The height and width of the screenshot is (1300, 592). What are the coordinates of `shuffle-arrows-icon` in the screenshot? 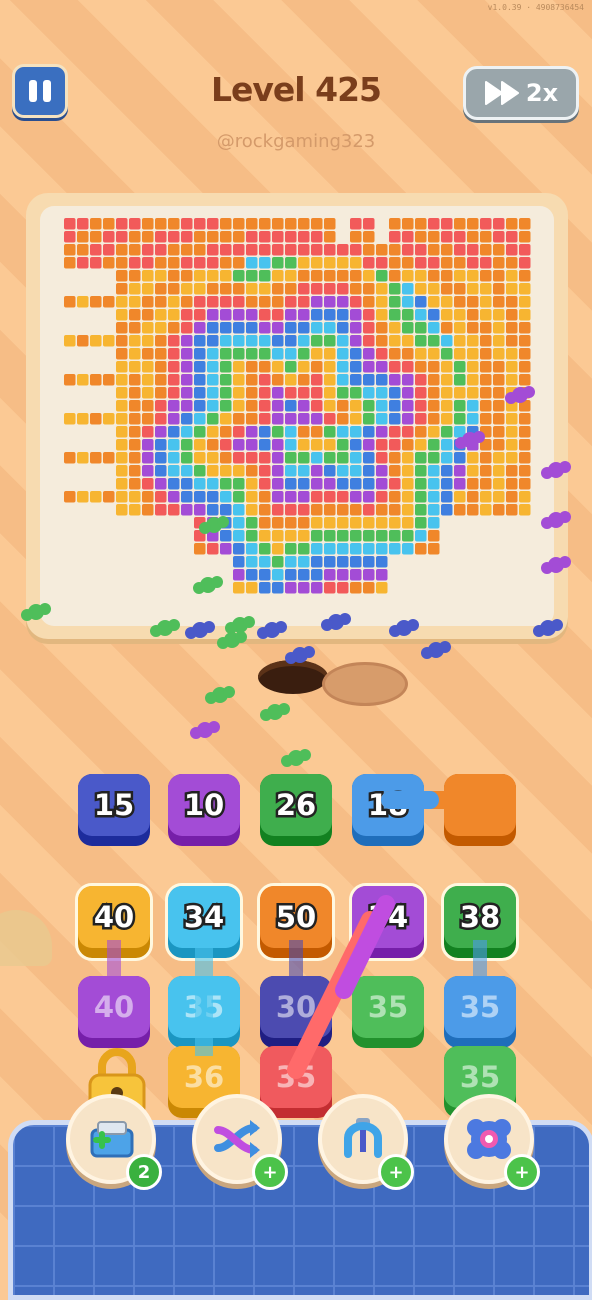 It's located at (237, 1139).